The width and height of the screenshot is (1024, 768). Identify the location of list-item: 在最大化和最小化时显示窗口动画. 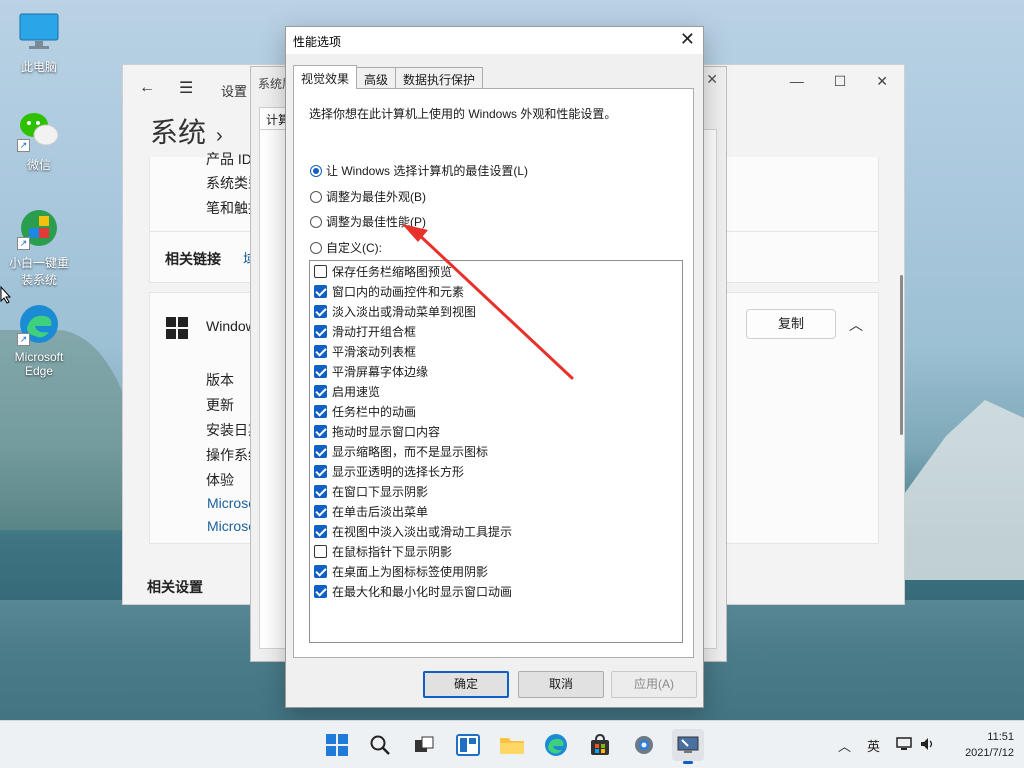
(413, 591).